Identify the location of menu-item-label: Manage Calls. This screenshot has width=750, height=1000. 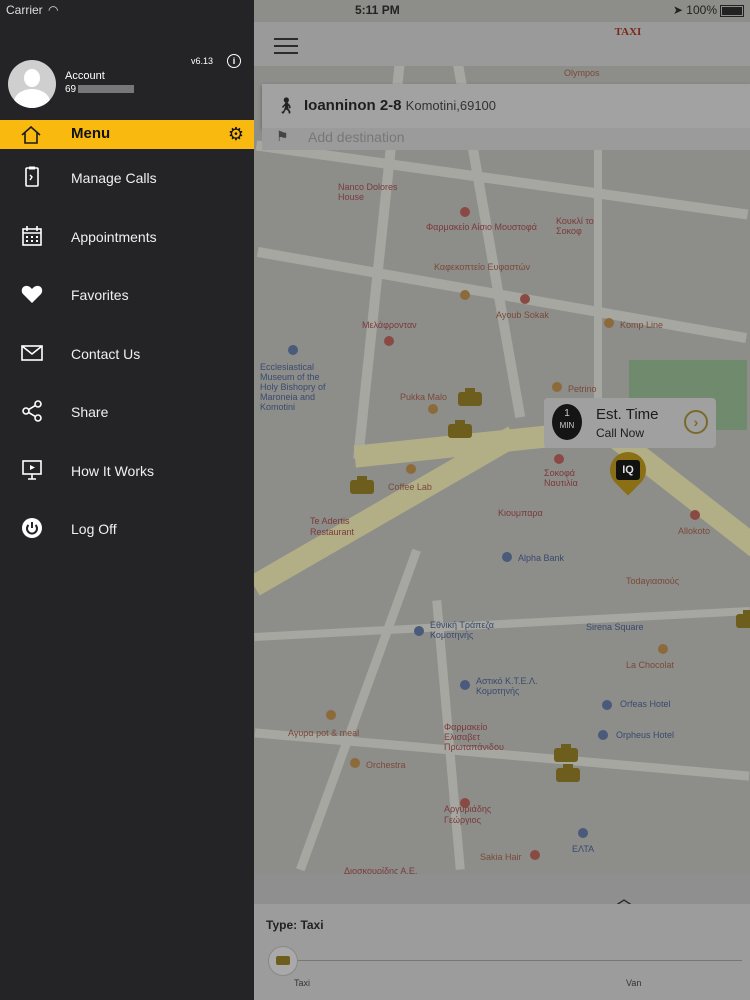
(114, 178).